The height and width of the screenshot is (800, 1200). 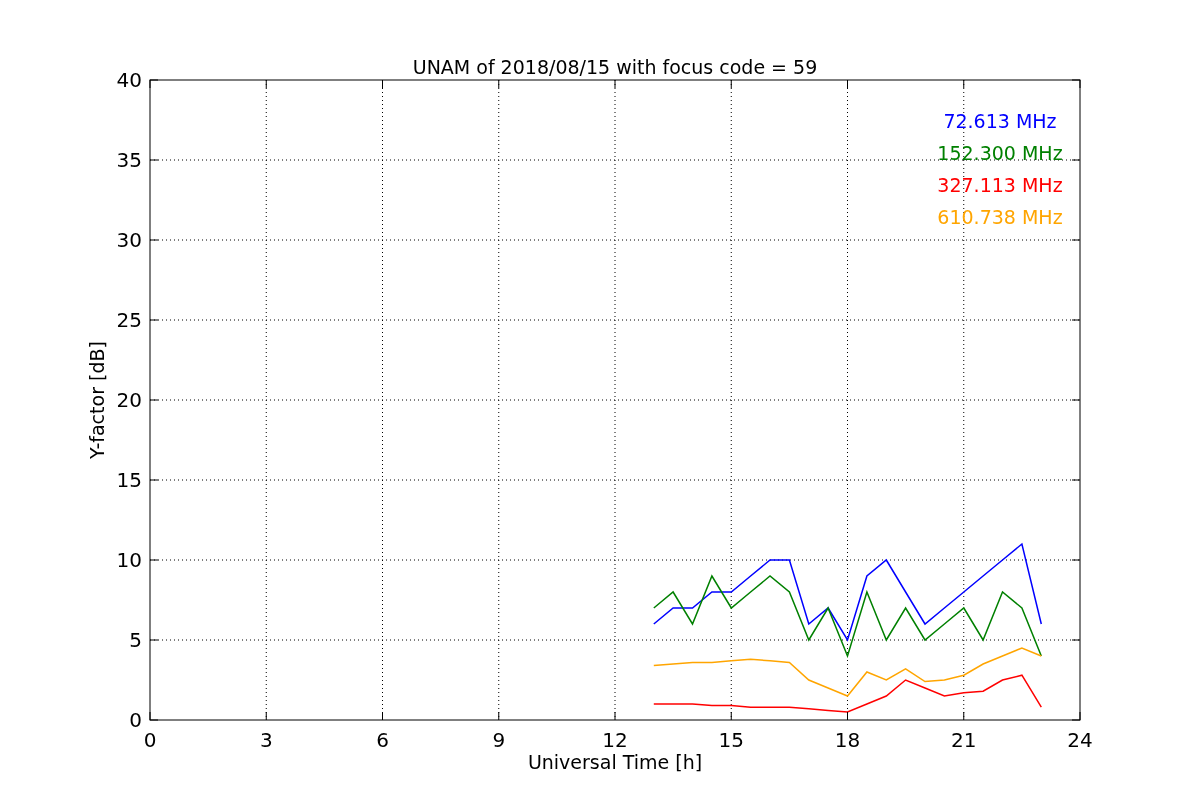 I want to click on y-tick-label: 10, so click(x=129, y=560).